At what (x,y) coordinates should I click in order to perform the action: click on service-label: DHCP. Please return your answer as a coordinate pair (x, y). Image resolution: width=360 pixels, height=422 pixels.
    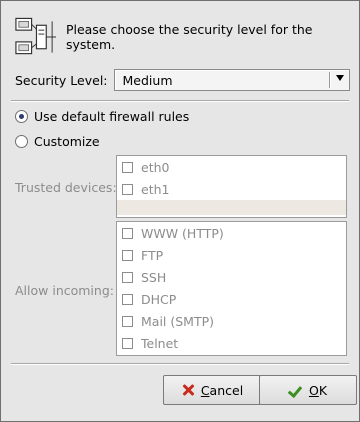
    Looking at the image, I should click on (159, 299).